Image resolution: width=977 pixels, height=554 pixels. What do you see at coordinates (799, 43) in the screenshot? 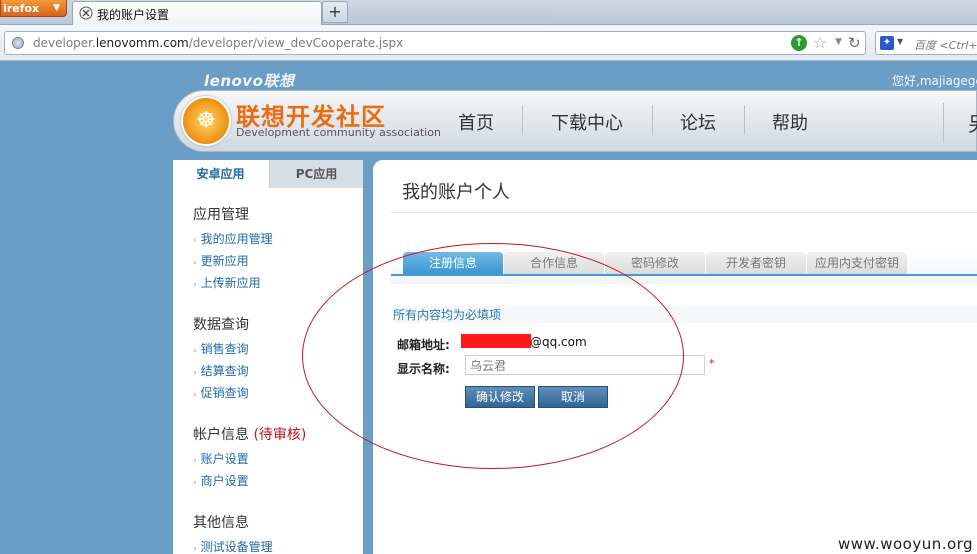
I see `go-arrow-icon: ↑` at bounding box center [799, 43].